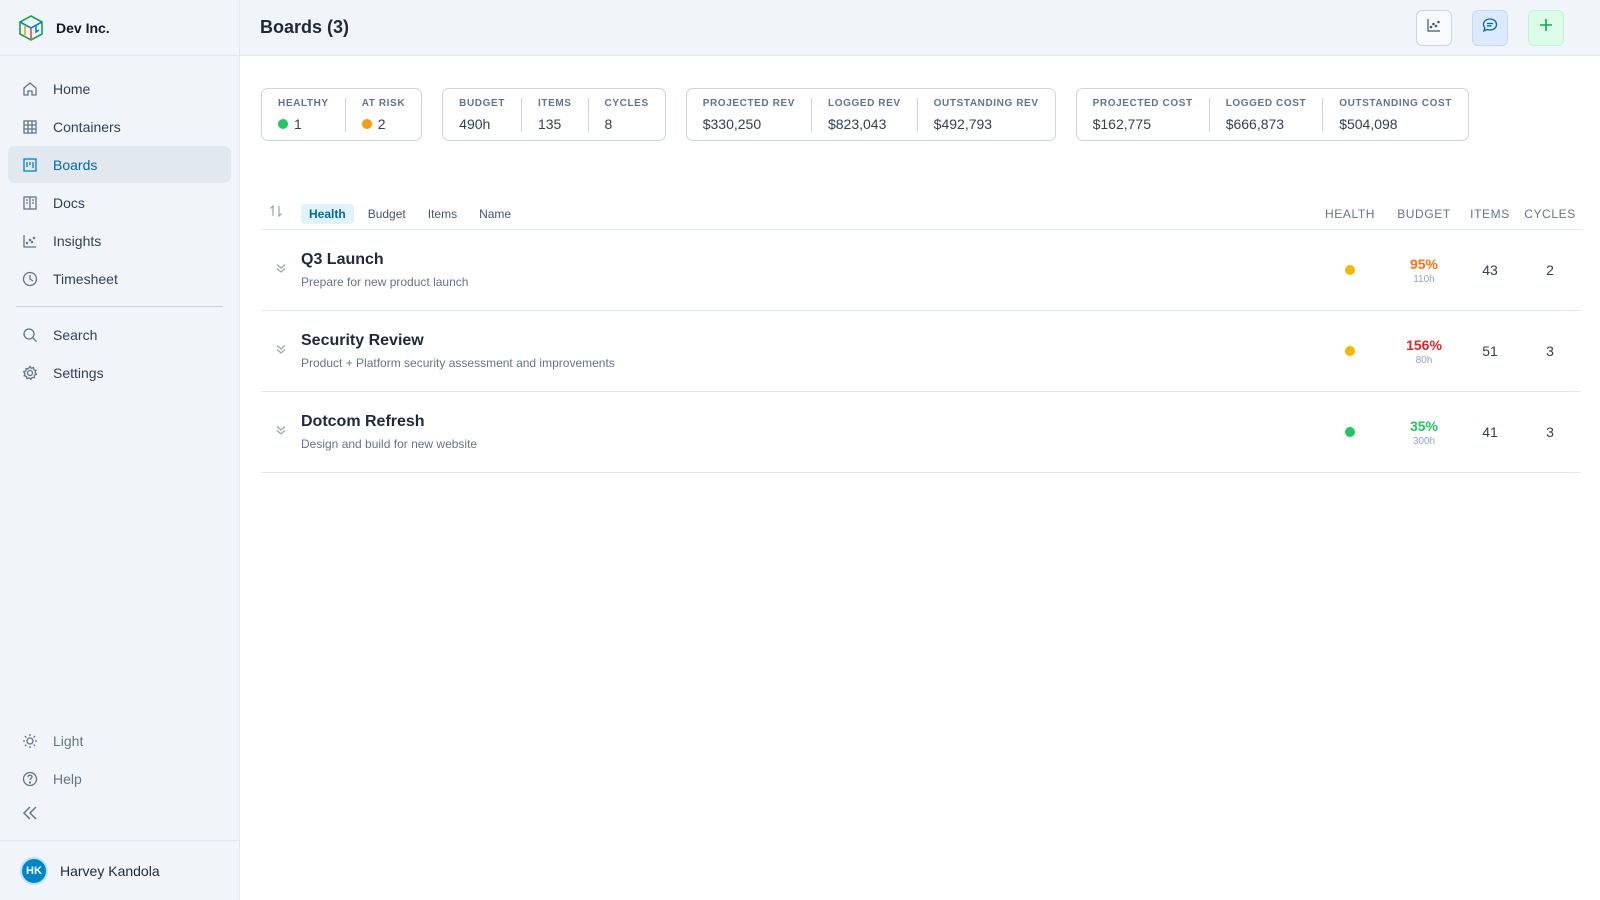 Image resolution: width=1600 pixels, height=900 pixels. I want to click on row-cells: 156% 80h 51 3, so click(1447, 351).